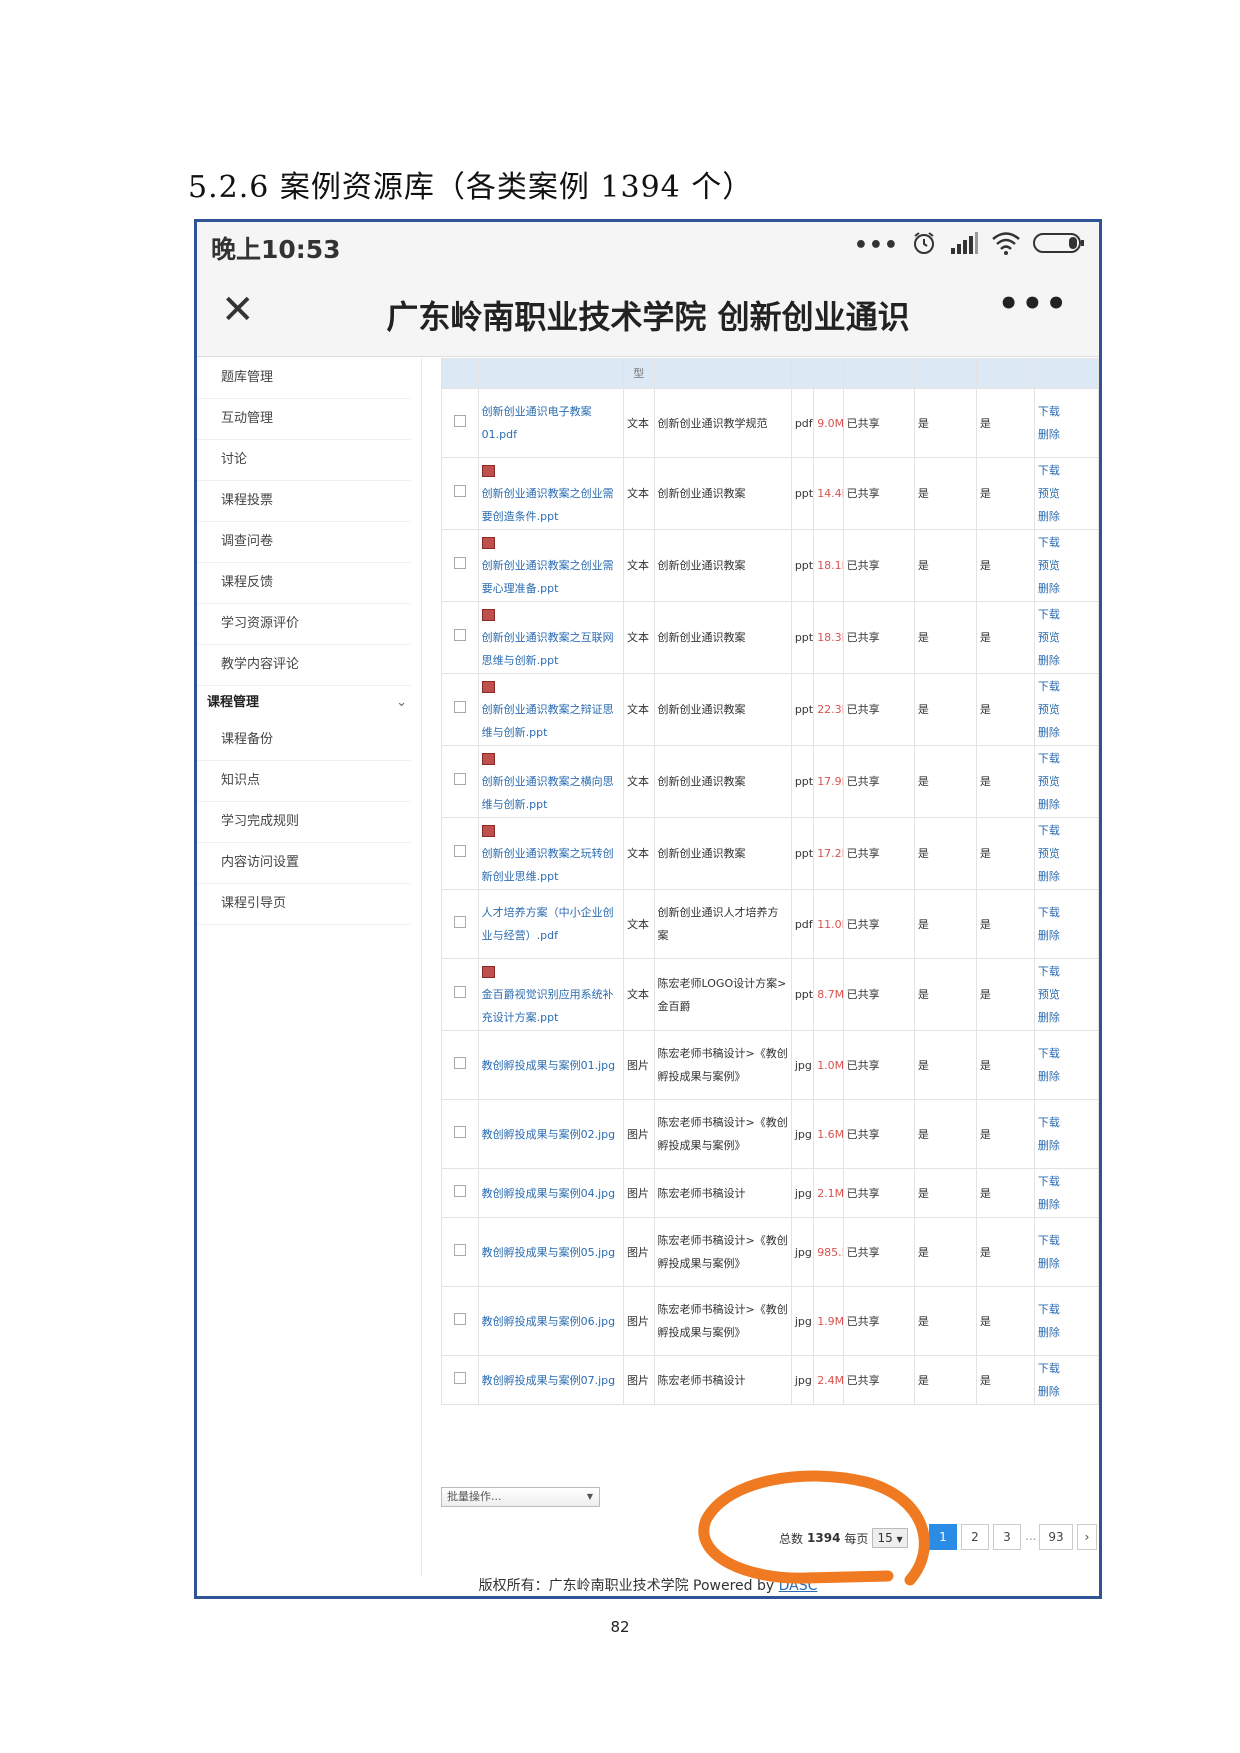 The image size is (1240, 1753). What do you see at coordinates (304, 624) in the screenshot?
I see `sidebar-item-resource-evaluation: 学习资源评价` at bounding box center [304, 624].